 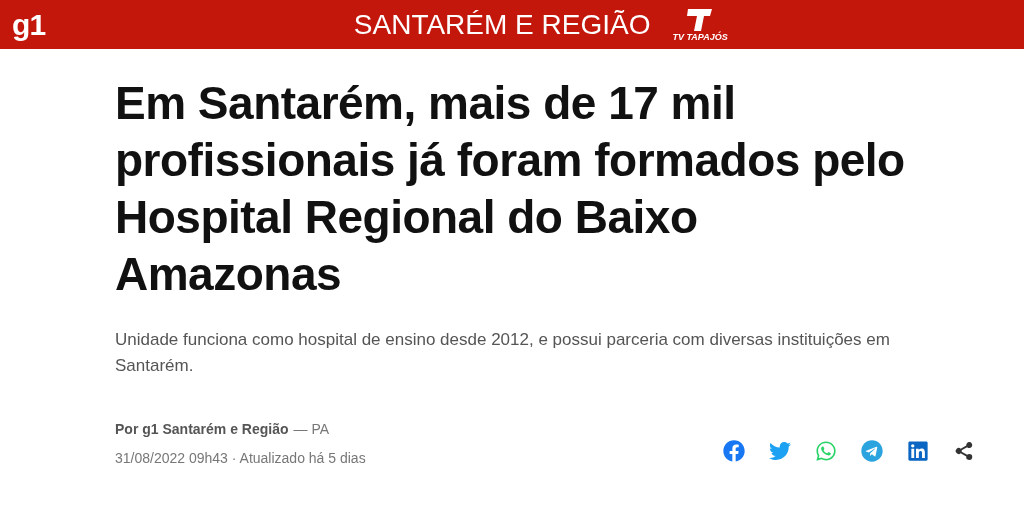 What do you see at coordinates (202, 429) in the screenshot?
I see `author-name: Por g1 Santarém e Região` at bounding box center [202, 429].